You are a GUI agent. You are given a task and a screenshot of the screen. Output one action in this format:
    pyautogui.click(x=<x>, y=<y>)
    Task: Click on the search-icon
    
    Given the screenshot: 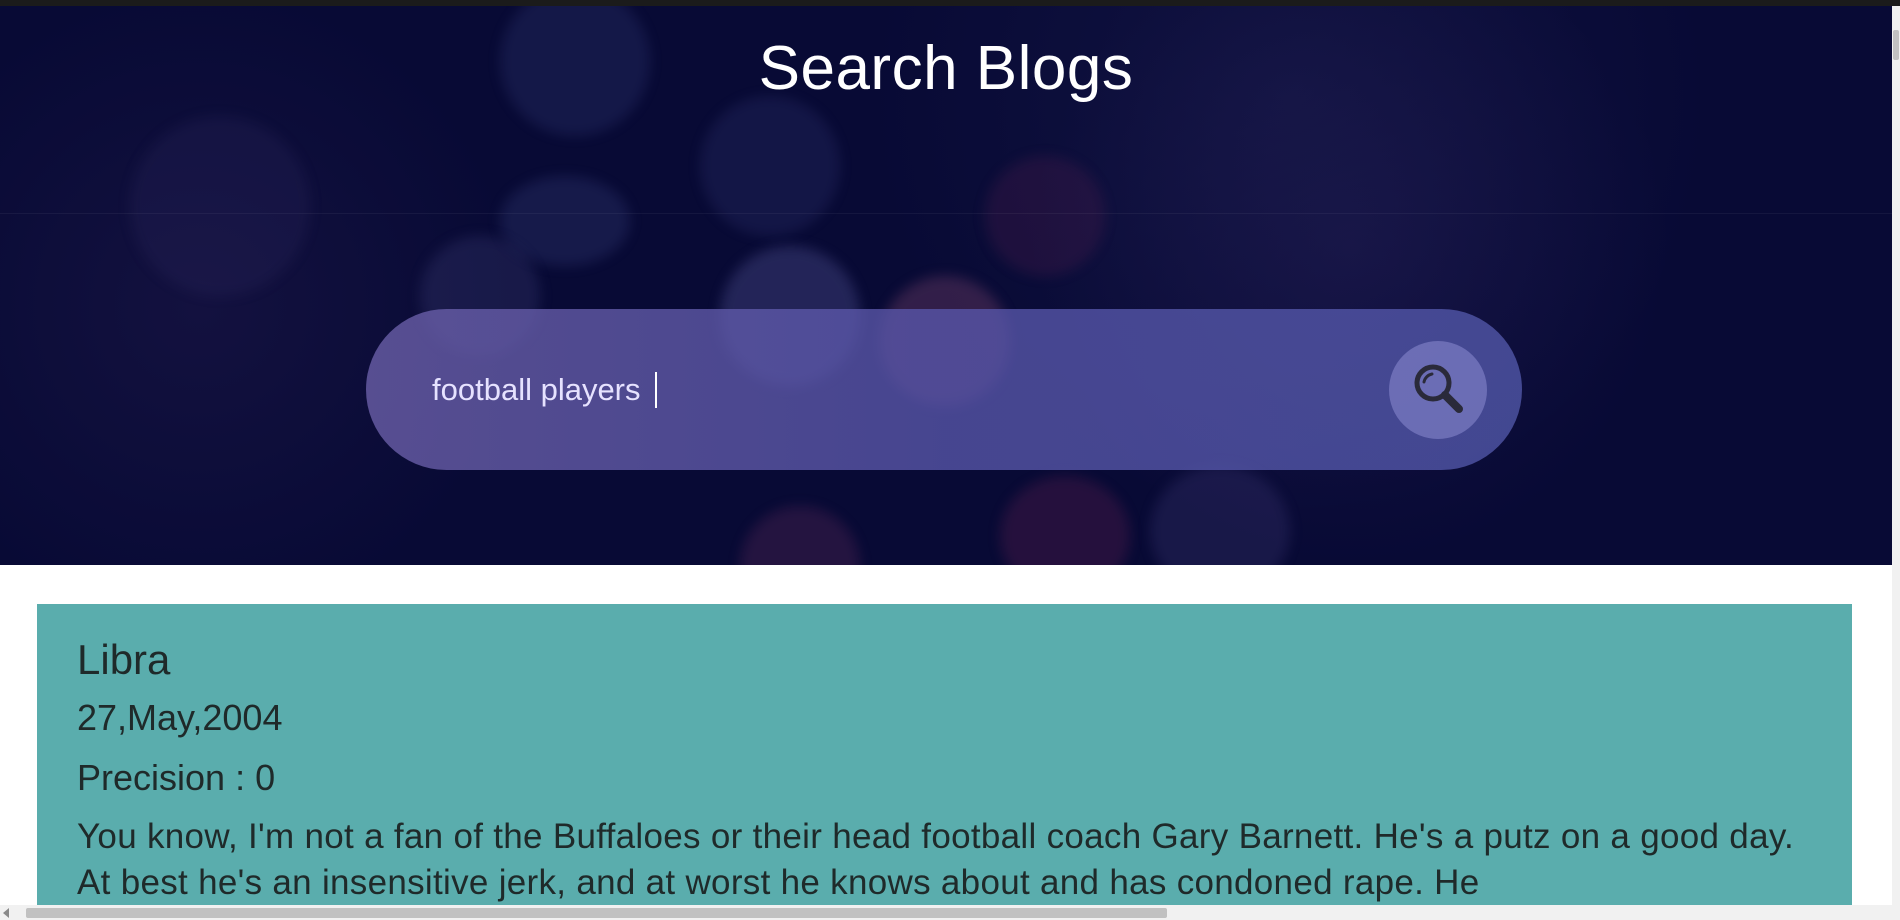 What is the action you would take?
    pyautogui.click(x=1438, y=390)
    